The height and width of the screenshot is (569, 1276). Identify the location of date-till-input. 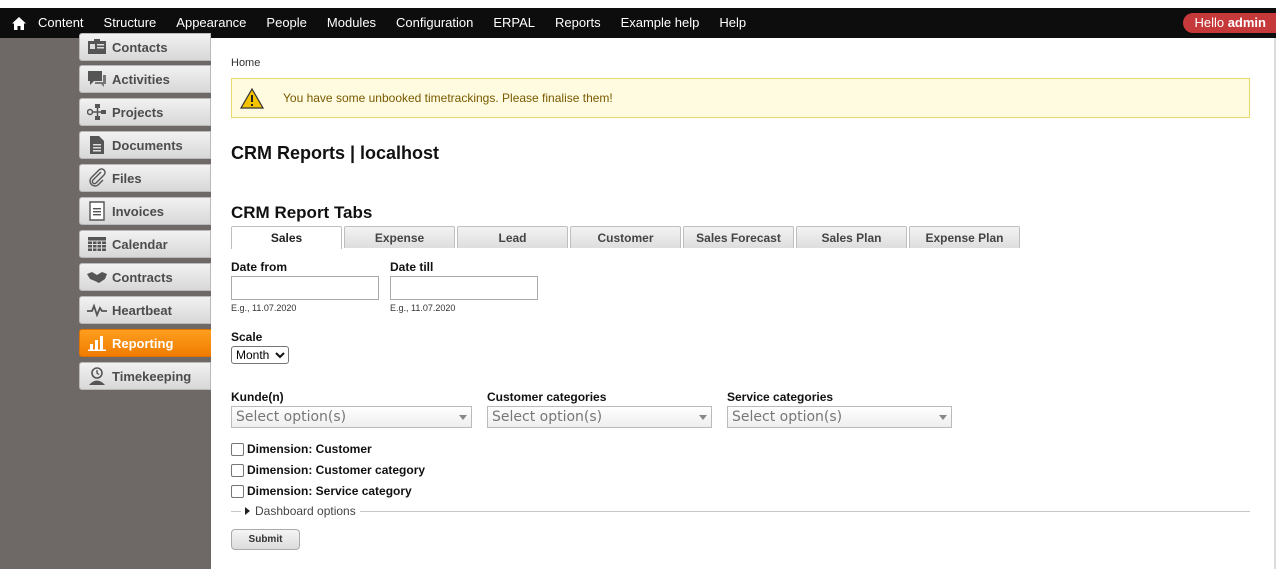
(464, 288).